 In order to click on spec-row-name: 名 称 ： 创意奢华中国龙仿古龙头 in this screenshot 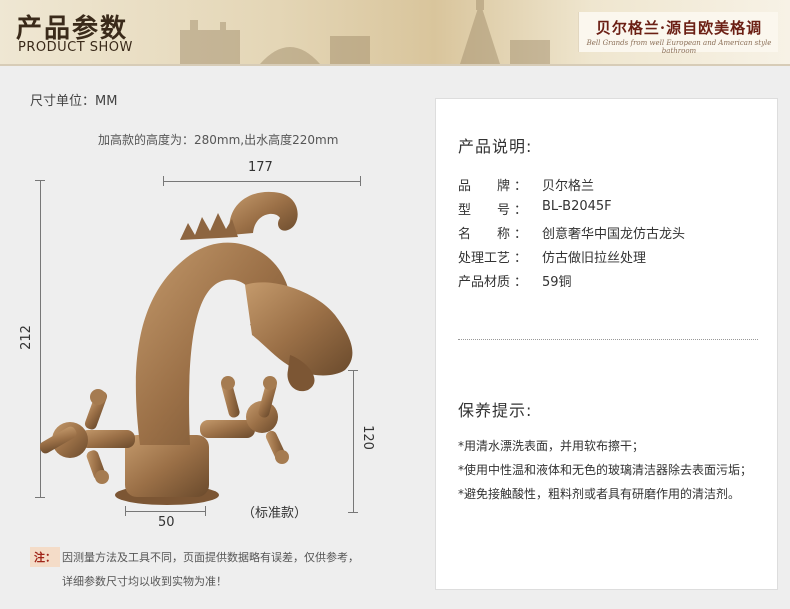, I will do `click(608, 233)`.